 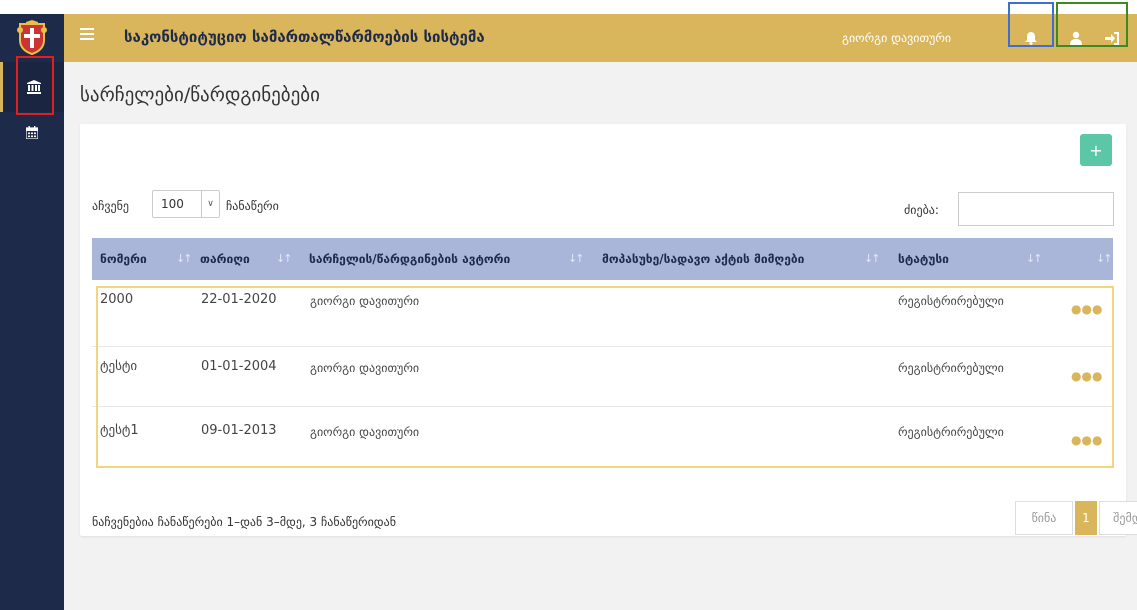 I want to click on pagination-prev: წინა, so click(x=1044, y=518).